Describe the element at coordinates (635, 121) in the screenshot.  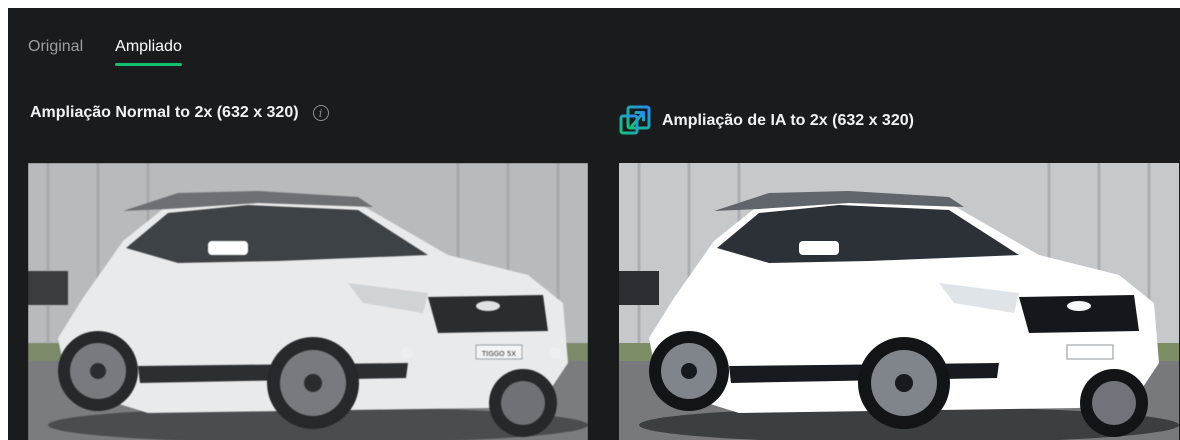
I see `ai-upscale-icon` at that location.